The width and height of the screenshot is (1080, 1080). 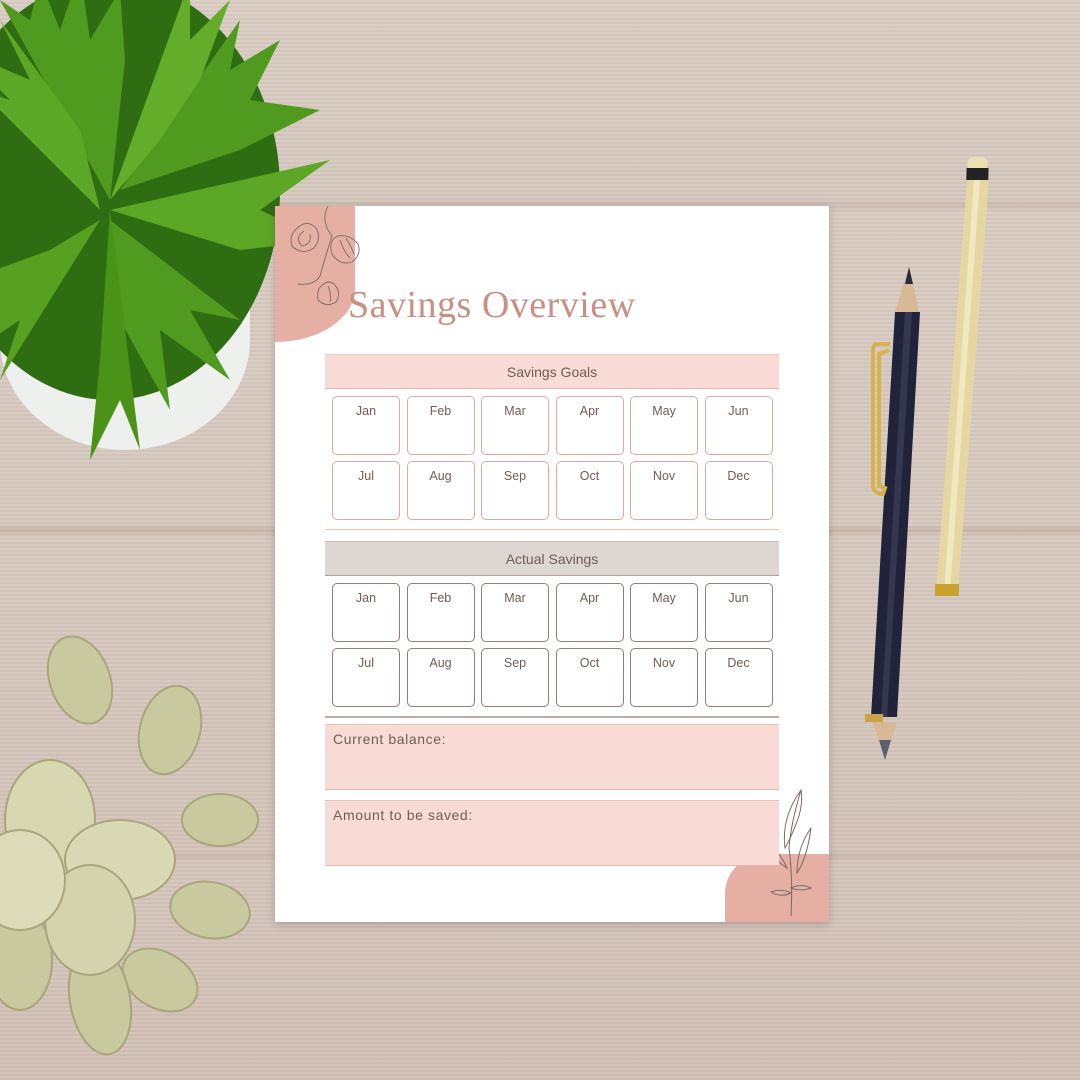 What do you see at coordinates (589, 677) in the screenshot?
I see `actual-cell-oct: Oct` at bounding box center [589, 677].